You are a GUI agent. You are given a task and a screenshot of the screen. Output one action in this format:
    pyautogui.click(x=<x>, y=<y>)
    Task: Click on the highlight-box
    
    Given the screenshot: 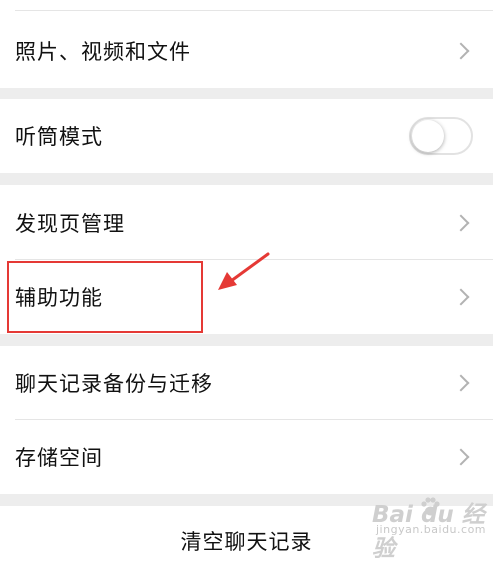 What is the action you would take?
    pyautogui.click(x=105, y=297)
    